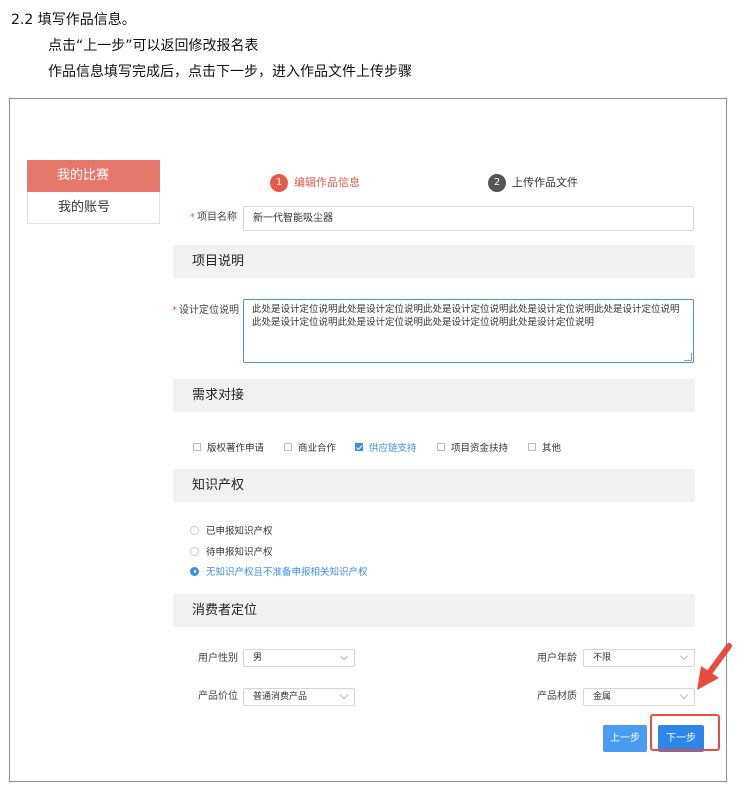 This screenshot has height=791, width=738. I want to click on price-select: 普通消费产品, so click(299, 697).